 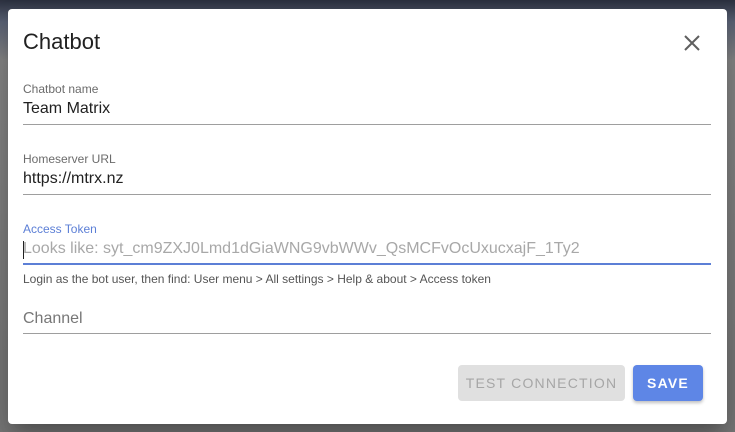 I want to click on text-caret, so click(x=23, y=250).